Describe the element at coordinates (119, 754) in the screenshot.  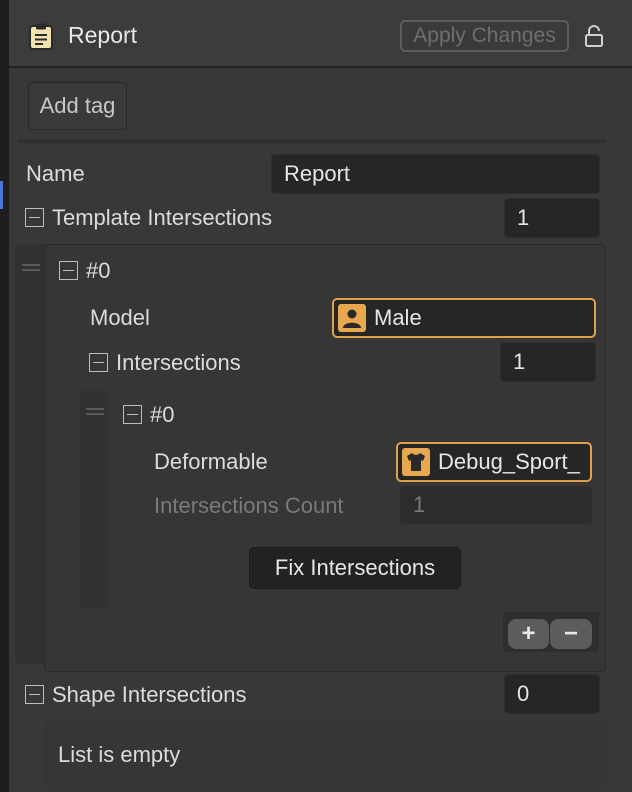
I see `list-empty-text: List is empty` at that location.